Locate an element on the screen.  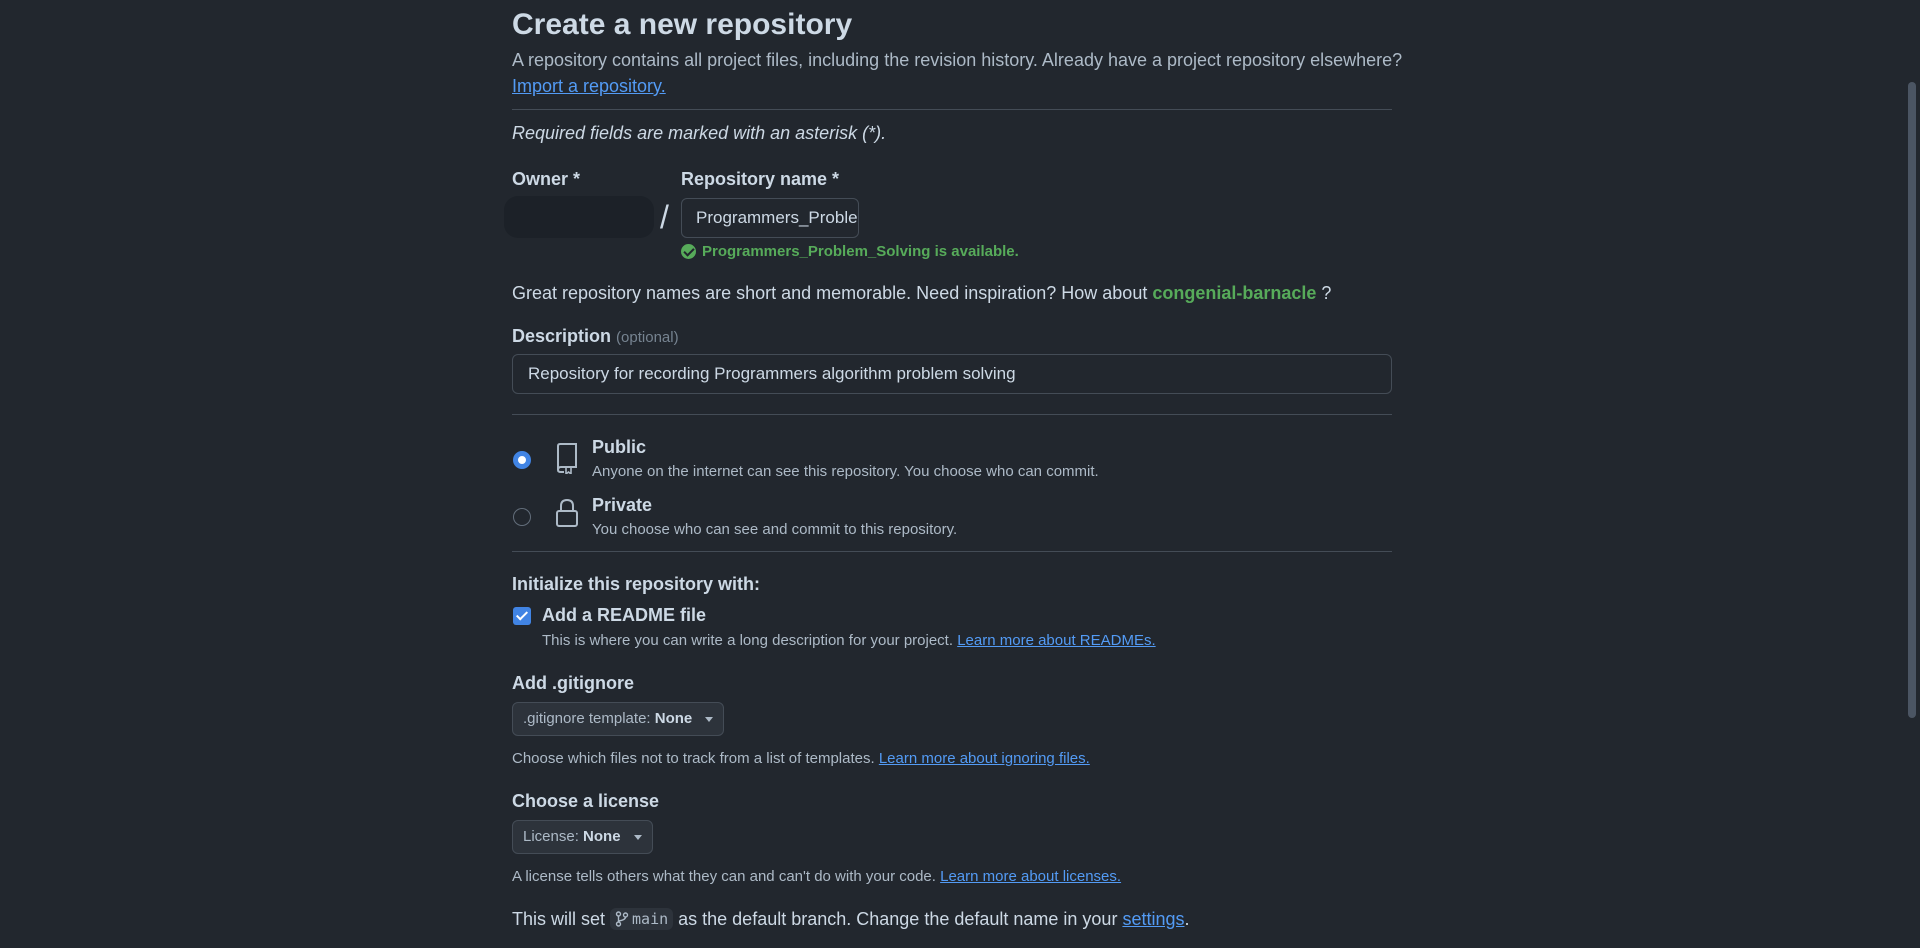
license-learn-more-link: Learn more about licenses. is located at coordinates (1030, 876).